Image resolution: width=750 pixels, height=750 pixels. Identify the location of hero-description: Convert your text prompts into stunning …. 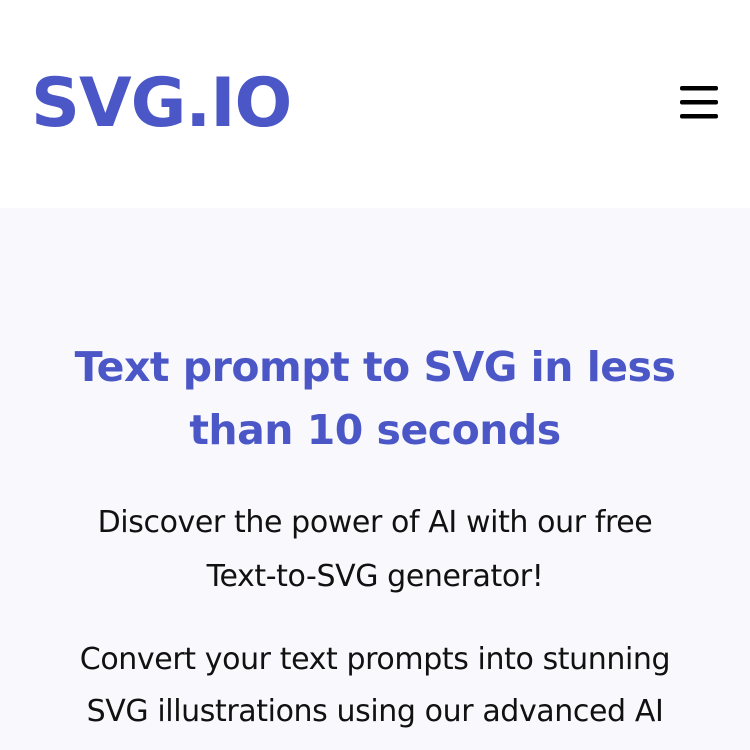
(375, 686).